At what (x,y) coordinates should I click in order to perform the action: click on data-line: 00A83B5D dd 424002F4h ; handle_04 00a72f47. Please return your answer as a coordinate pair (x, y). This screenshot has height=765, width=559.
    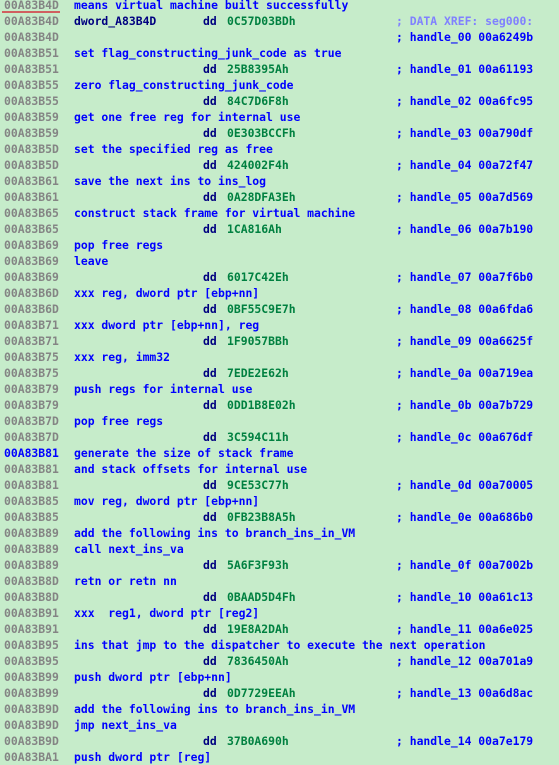
    Looking at the image, I should click on (279, 165).